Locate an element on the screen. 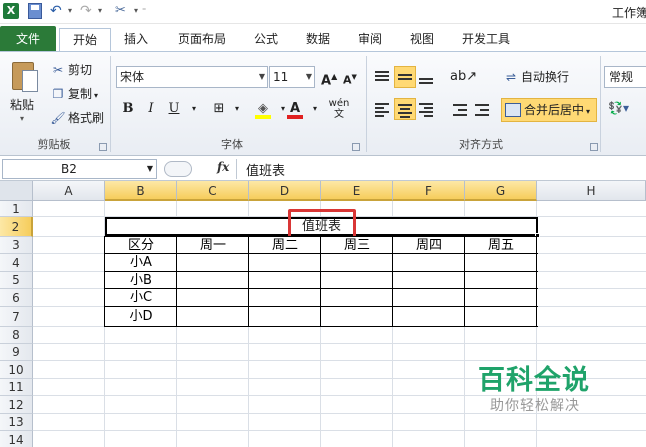  tab-insert: 插入 is located at coordinates (136, 40).